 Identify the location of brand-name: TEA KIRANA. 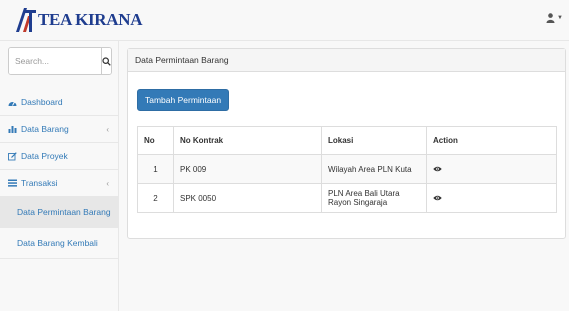
(90, 19).